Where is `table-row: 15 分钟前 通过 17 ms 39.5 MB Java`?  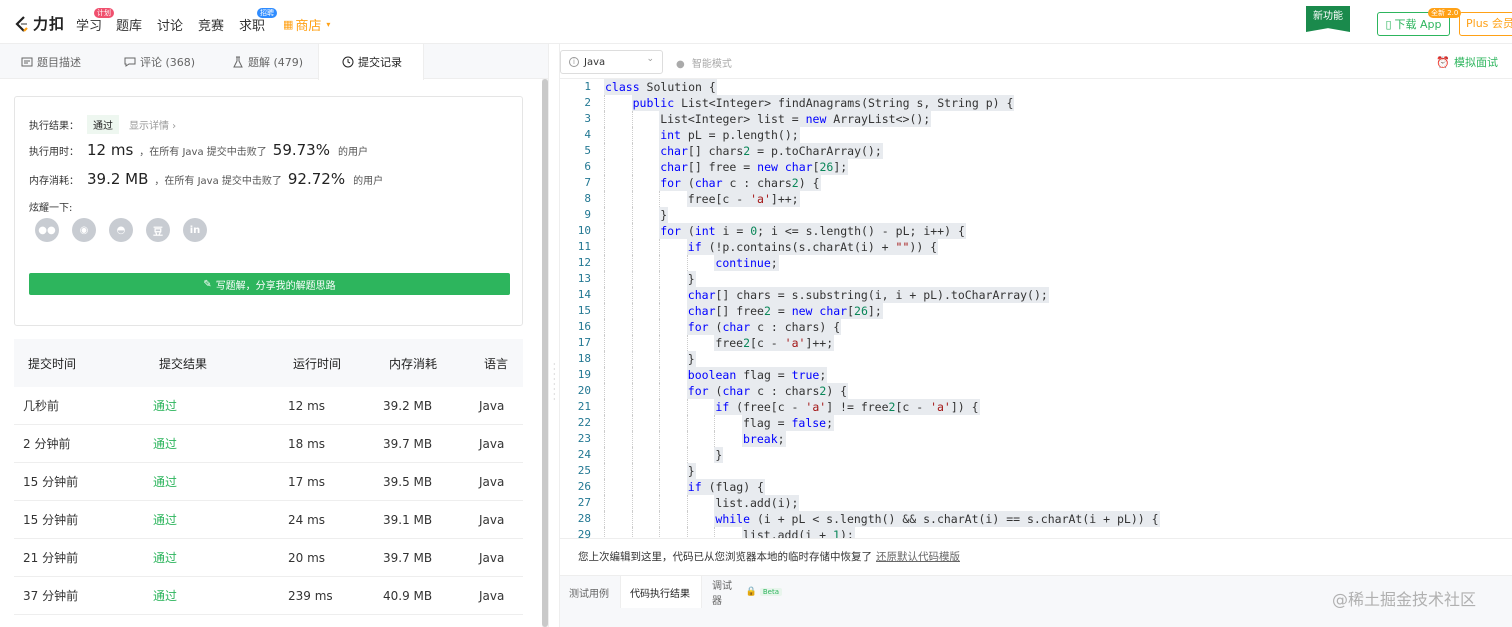
table-row: 15 分钟前 通过 17 ms 39.5 MB Java is located at coordinates (268, 482).